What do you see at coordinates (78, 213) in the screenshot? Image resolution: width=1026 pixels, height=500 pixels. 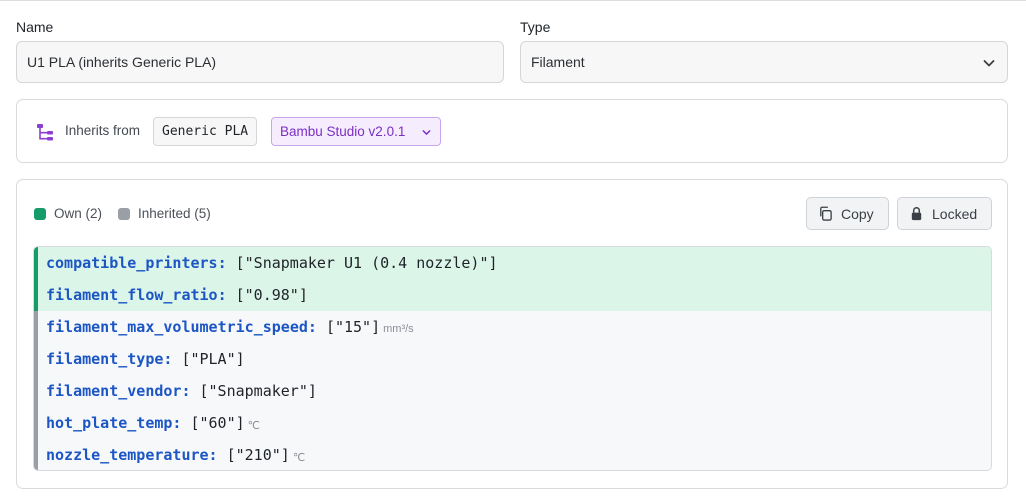 I see `legend-own-label: Own (2)` at bounding box center [78, 213].